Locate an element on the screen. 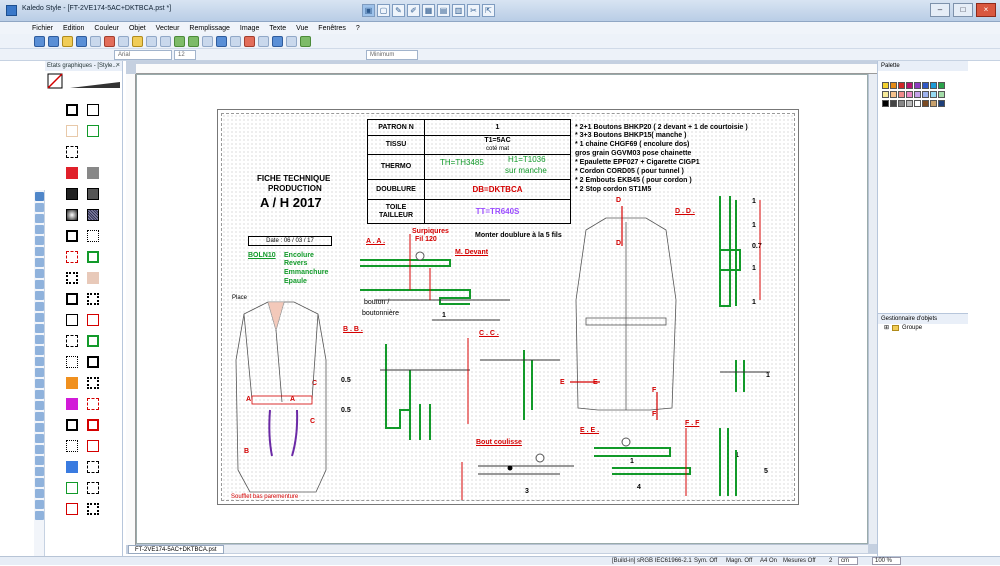  expand-icon: ⊞ is located at coordinates (886, 327).